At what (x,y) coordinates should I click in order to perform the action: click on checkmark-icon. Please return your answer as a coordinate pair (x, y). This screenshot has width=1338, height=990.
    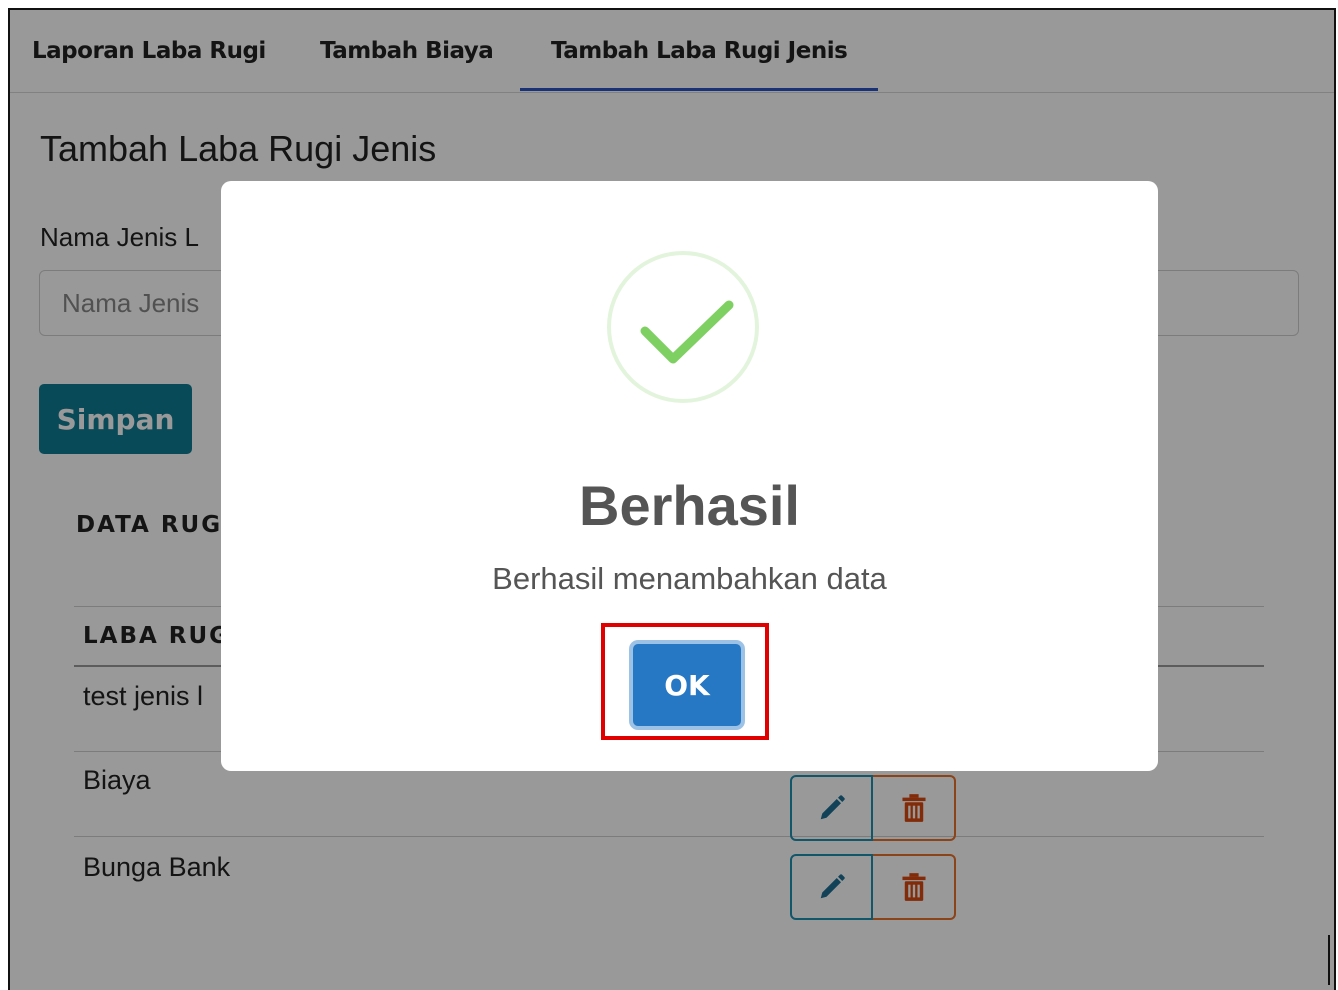
    Looking at the image, I should click on (687, 332).